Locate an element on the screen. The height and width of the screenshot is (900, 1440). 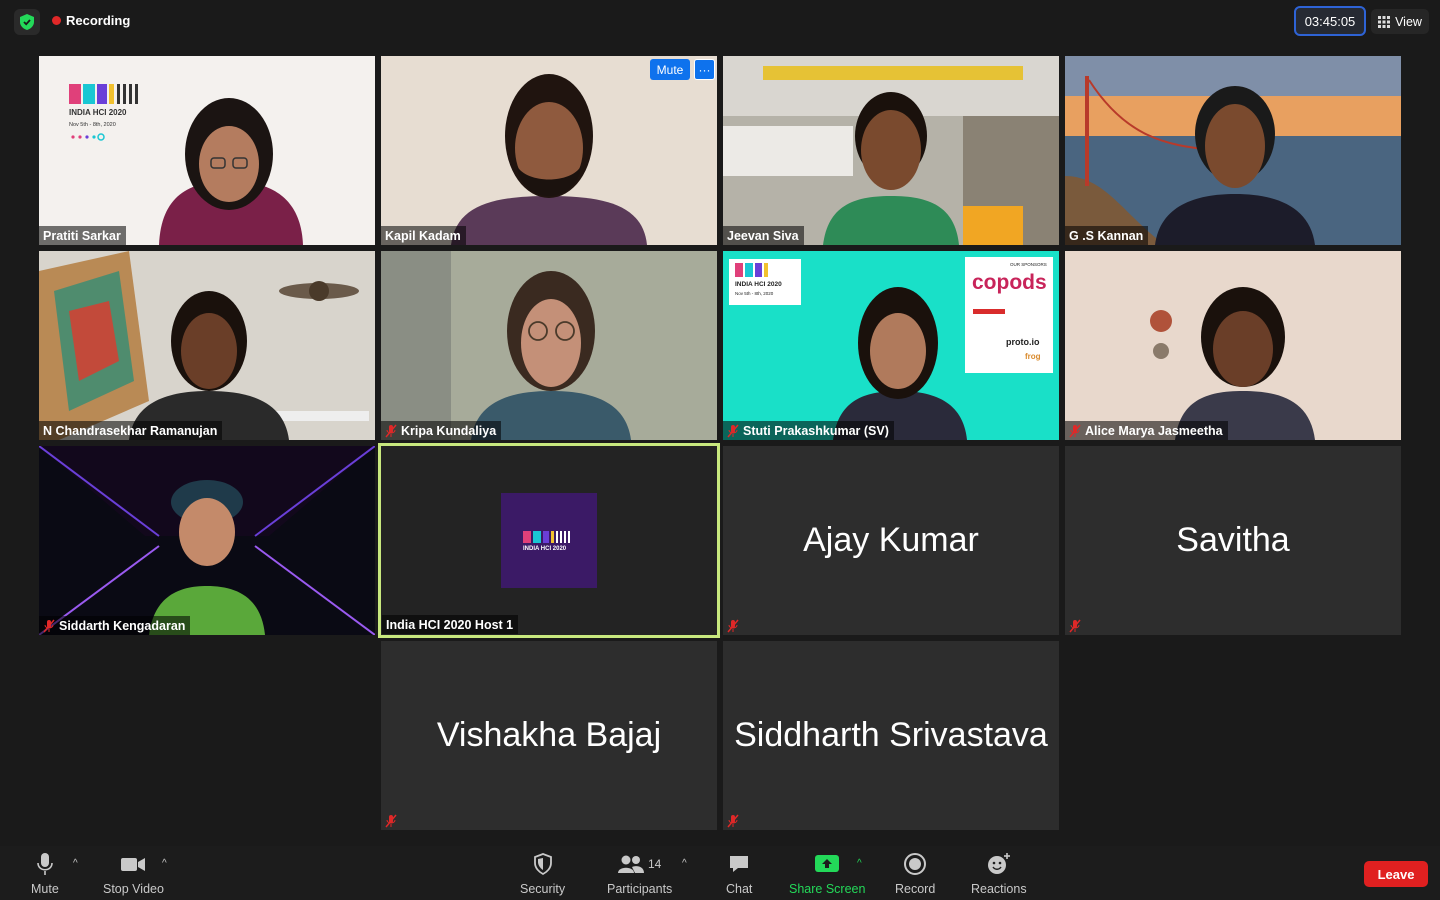
view-button: View is located at coordinates (1400, 21).